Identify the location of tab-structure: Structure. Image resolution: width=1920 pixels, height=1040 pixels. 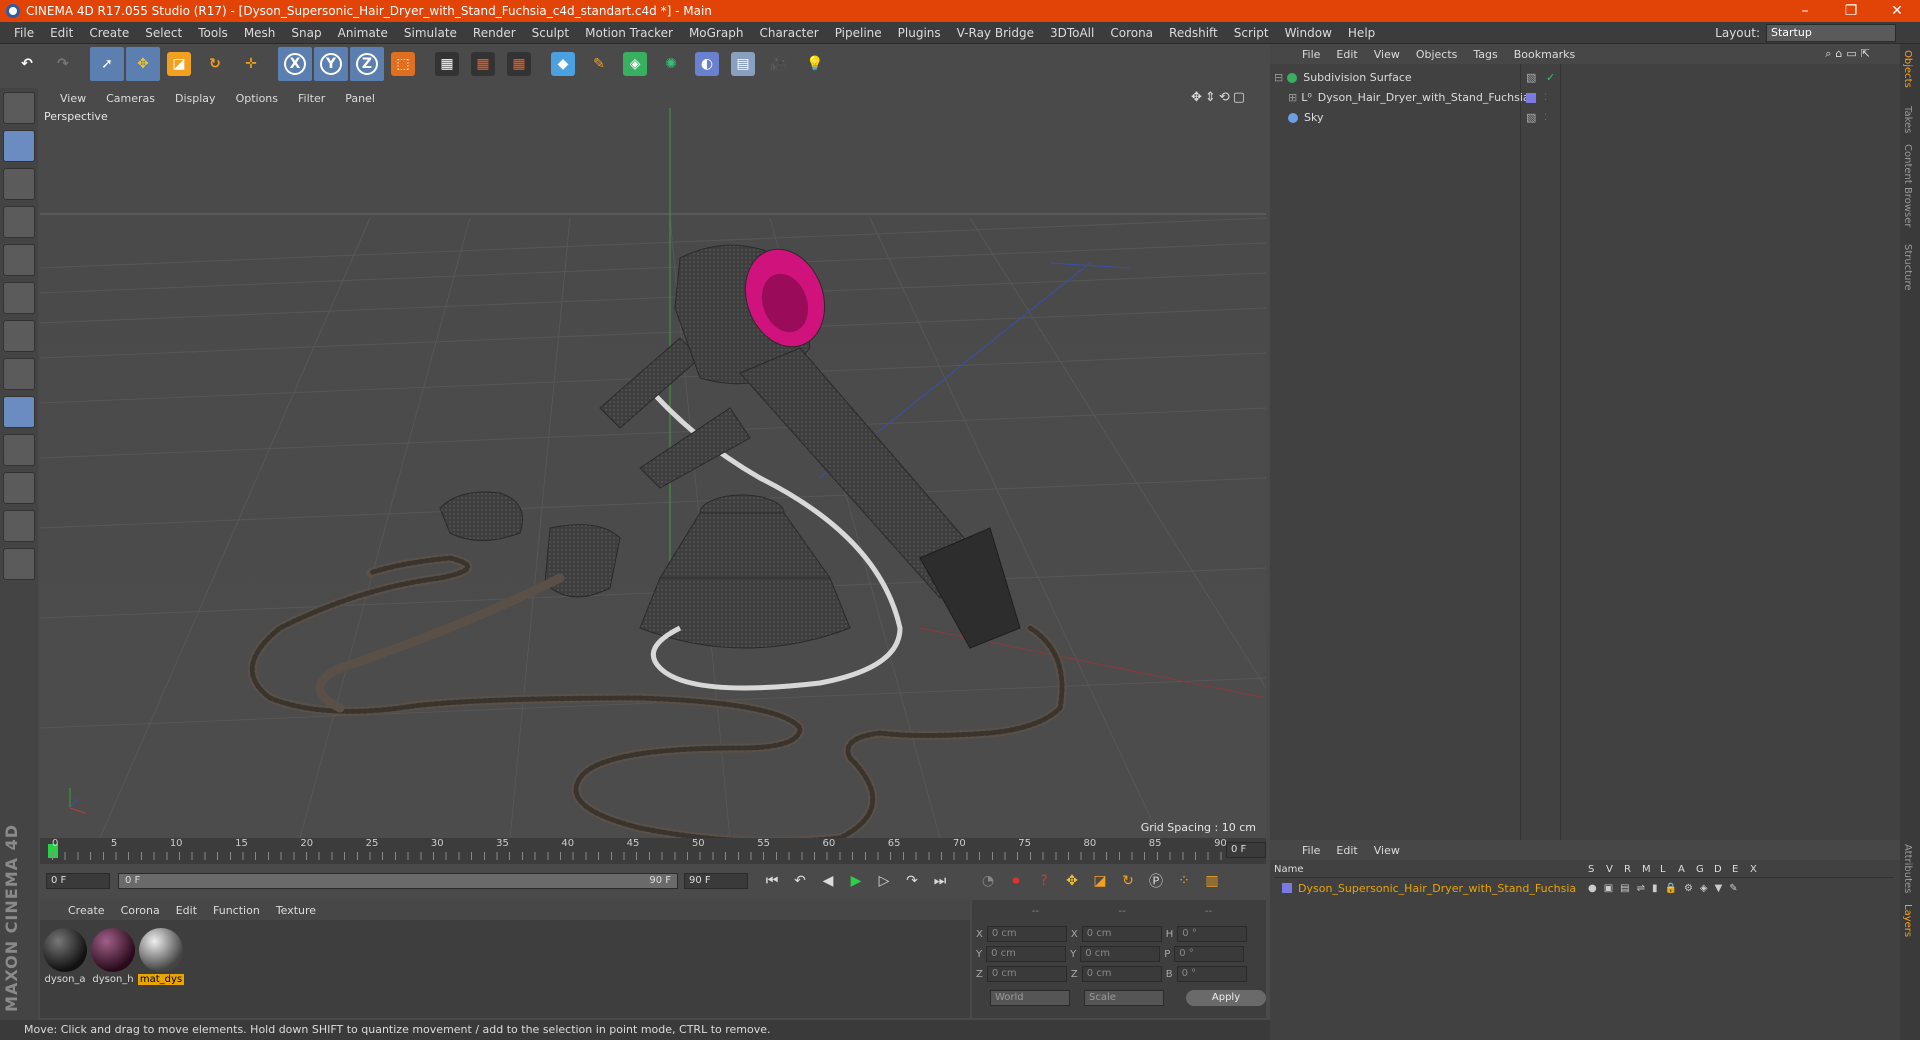
(1907, 267).